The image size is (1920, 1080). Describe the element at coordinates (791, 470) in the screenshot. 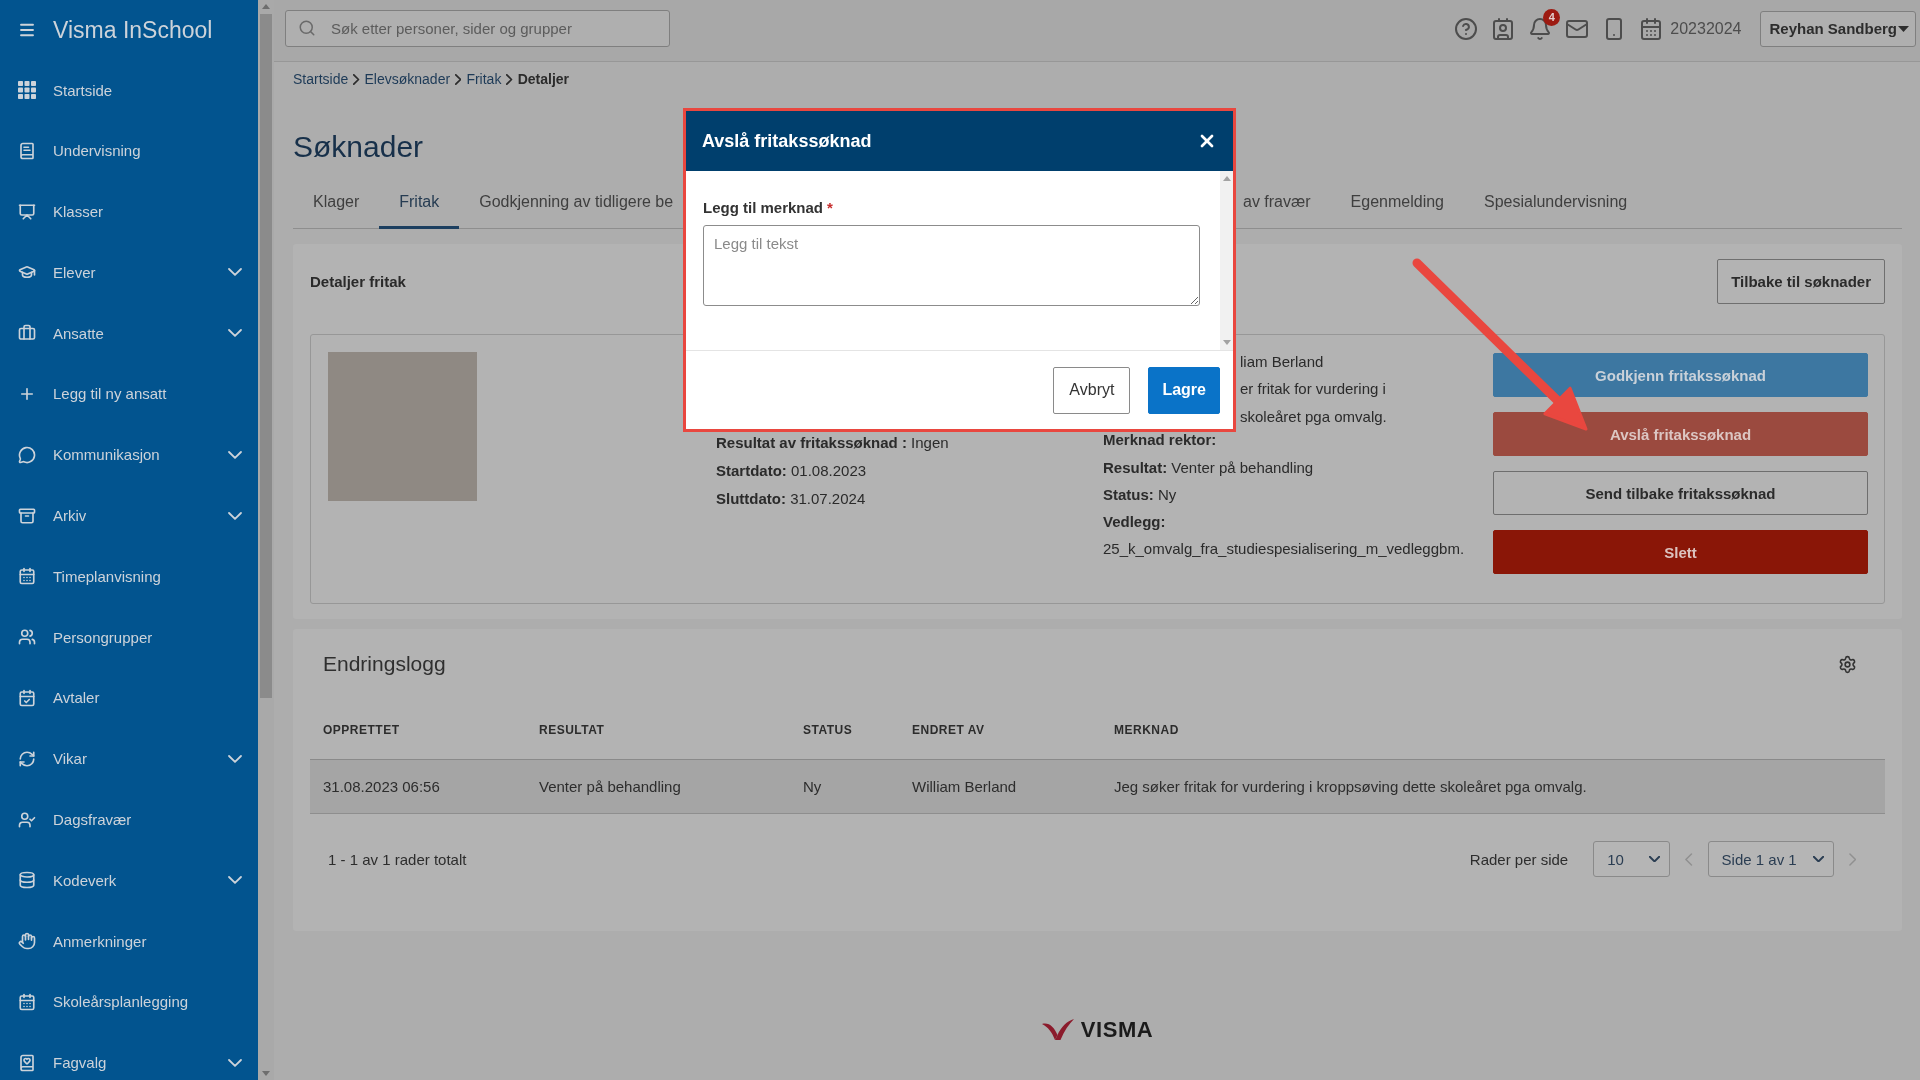

I see `detail-field: Startdato: 01.08.2023` at that location.